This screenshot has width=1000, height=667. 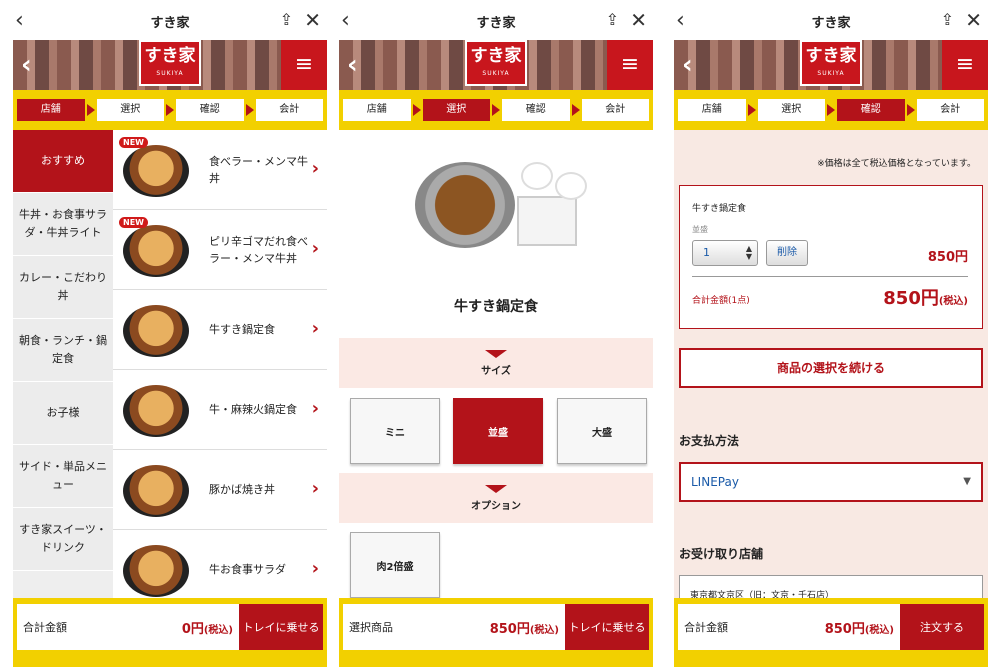 What do you see at coordinates (831, 368) in the screenshot?
I see `continue-shopping-button: 商品の選択を続ける` at bounding box center [831, 368].